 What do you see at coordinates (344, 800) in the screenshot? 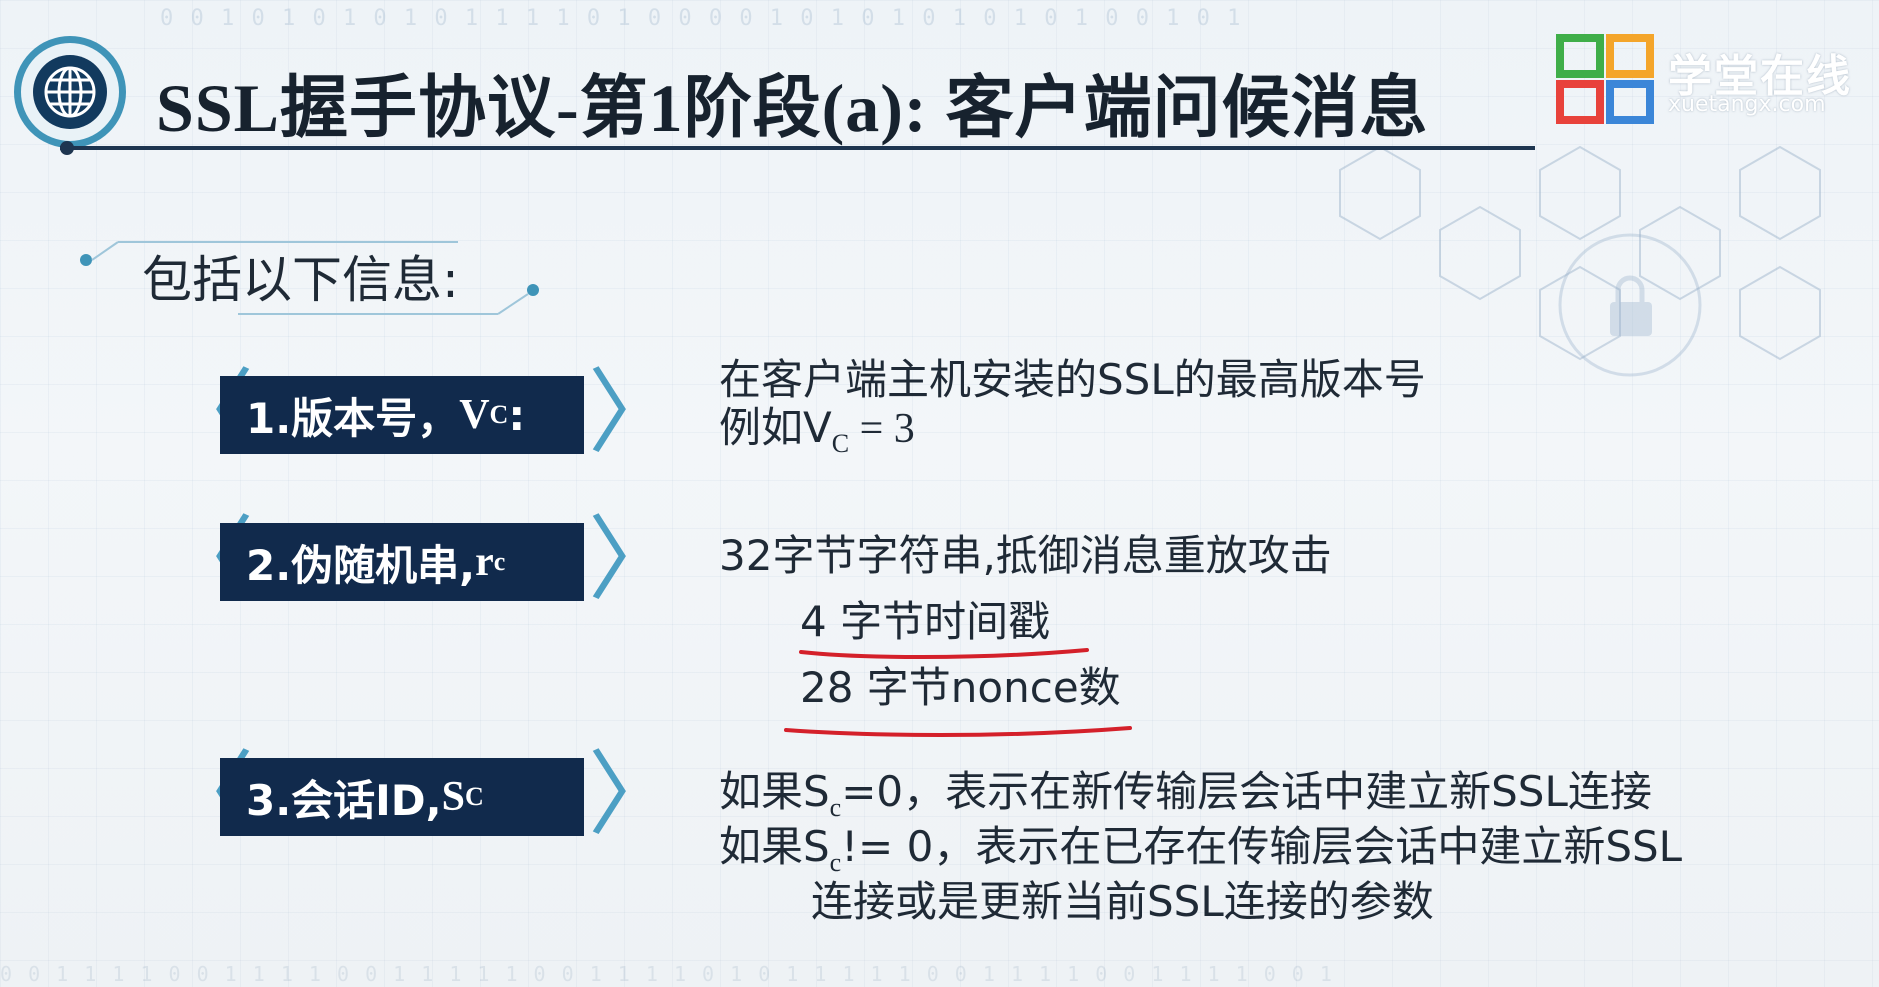
I see `label-session-text: 3.会话ID,` at bounding box center [344, 800].